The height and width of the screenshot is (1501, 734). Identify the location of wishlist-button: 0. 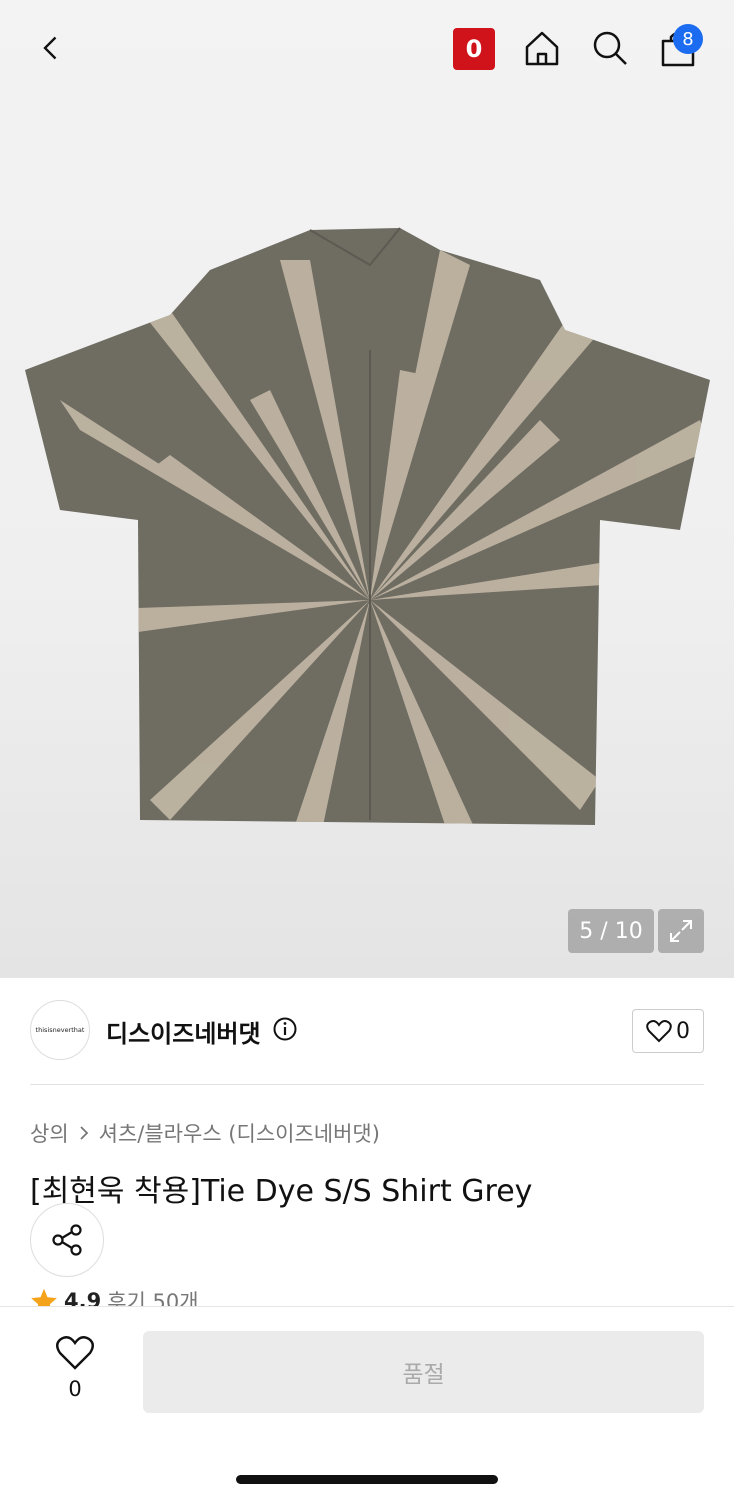
(75, 1368).